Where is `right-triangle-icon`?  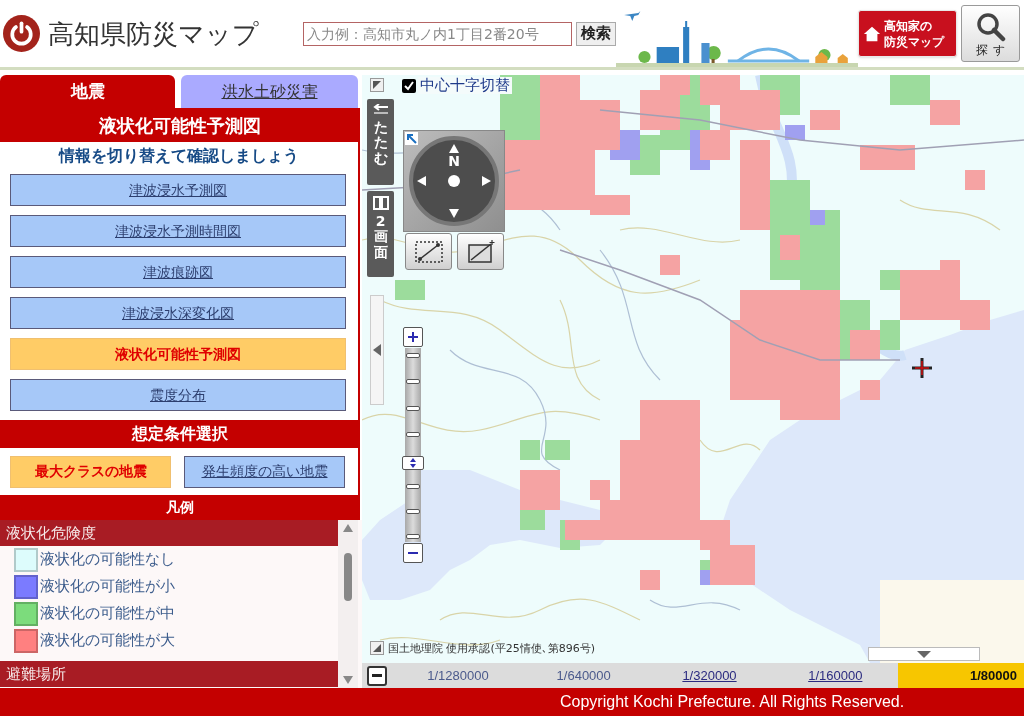 right-triangle-icon is located at coordinates (486, 181).